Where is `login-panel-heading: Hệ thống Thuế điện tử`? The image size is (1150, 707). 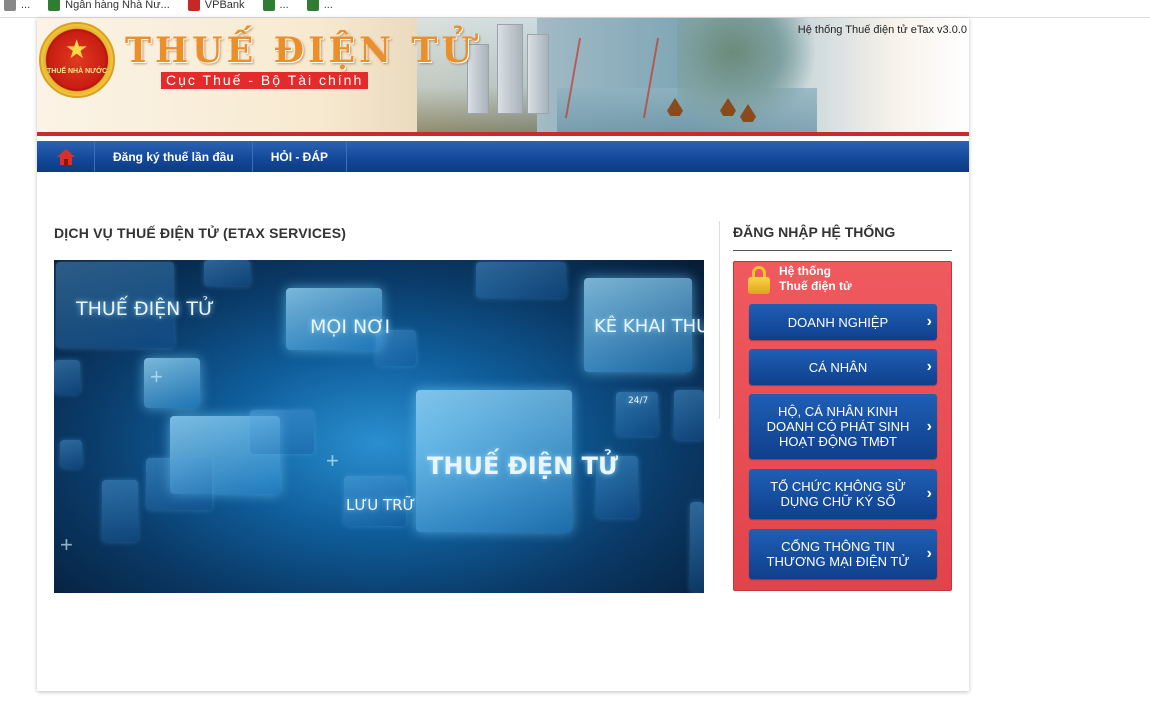 login-panel-heading: Hệ thống Thuế điện tử is located at coordinates (815, 279).